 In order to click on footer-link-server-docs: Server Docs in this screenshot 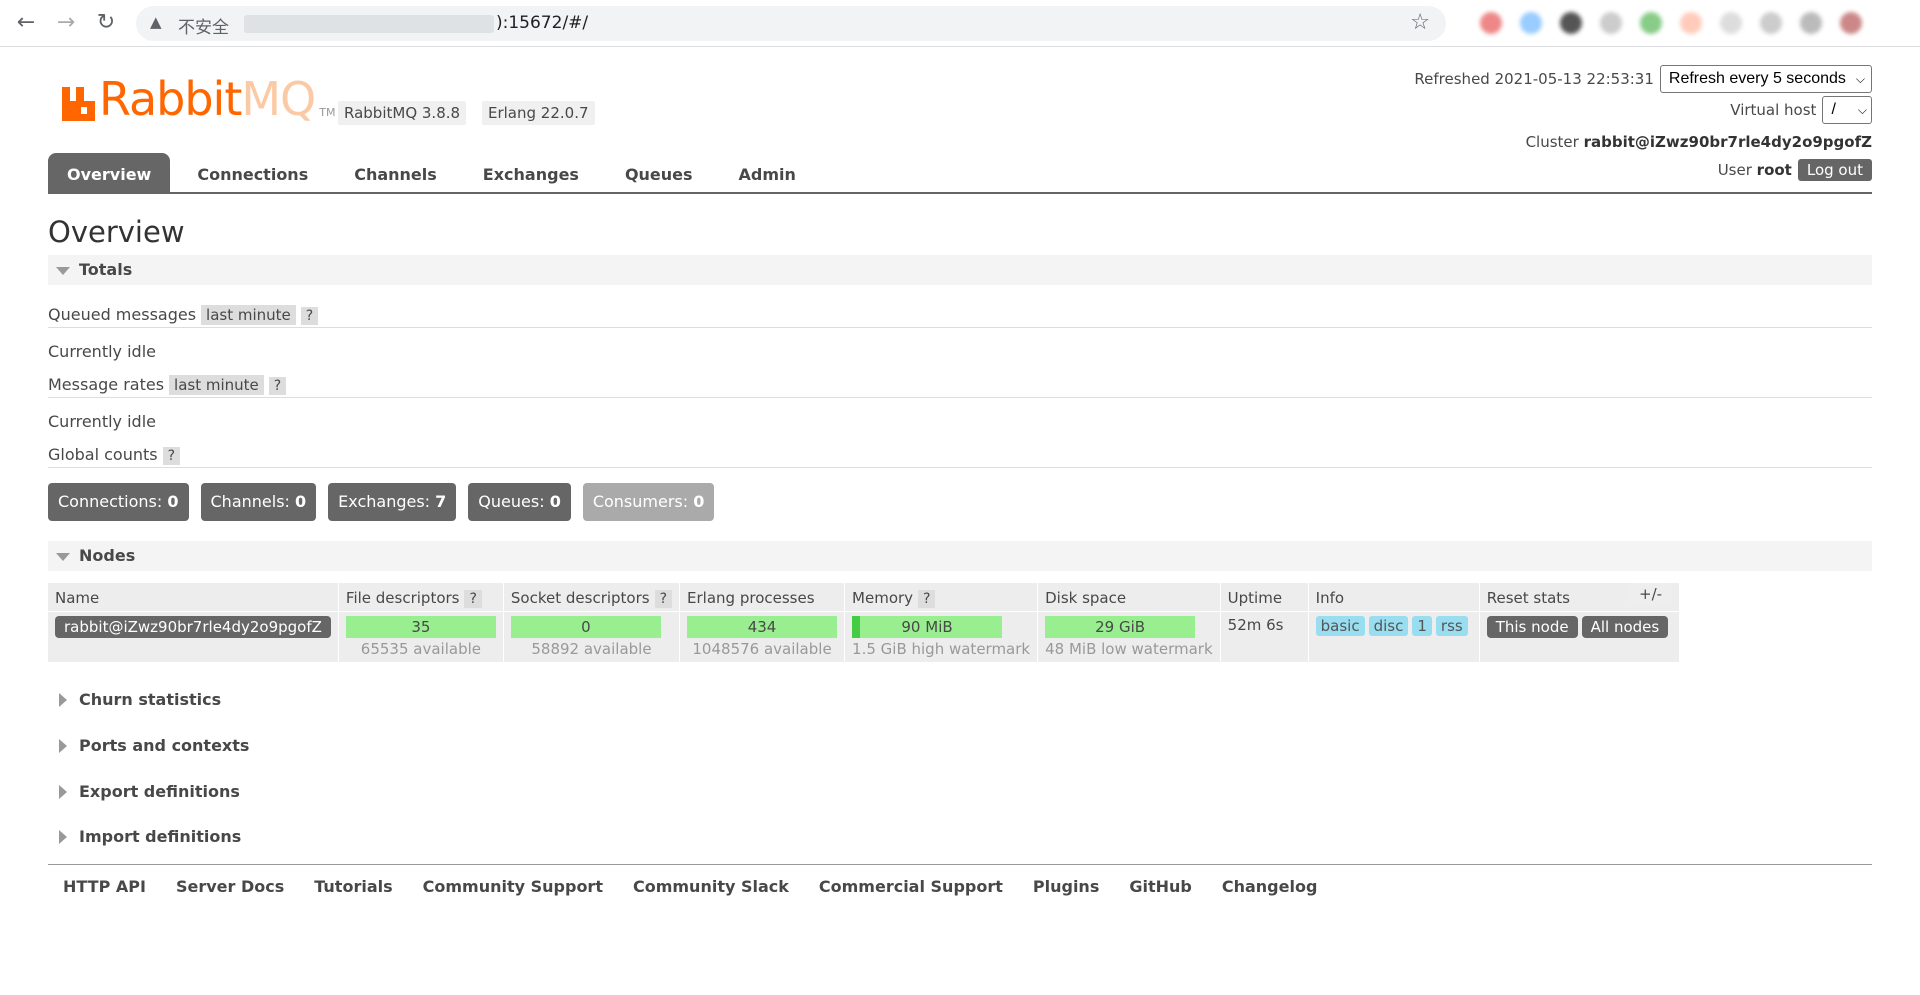, I will do `click(230, 886)`.